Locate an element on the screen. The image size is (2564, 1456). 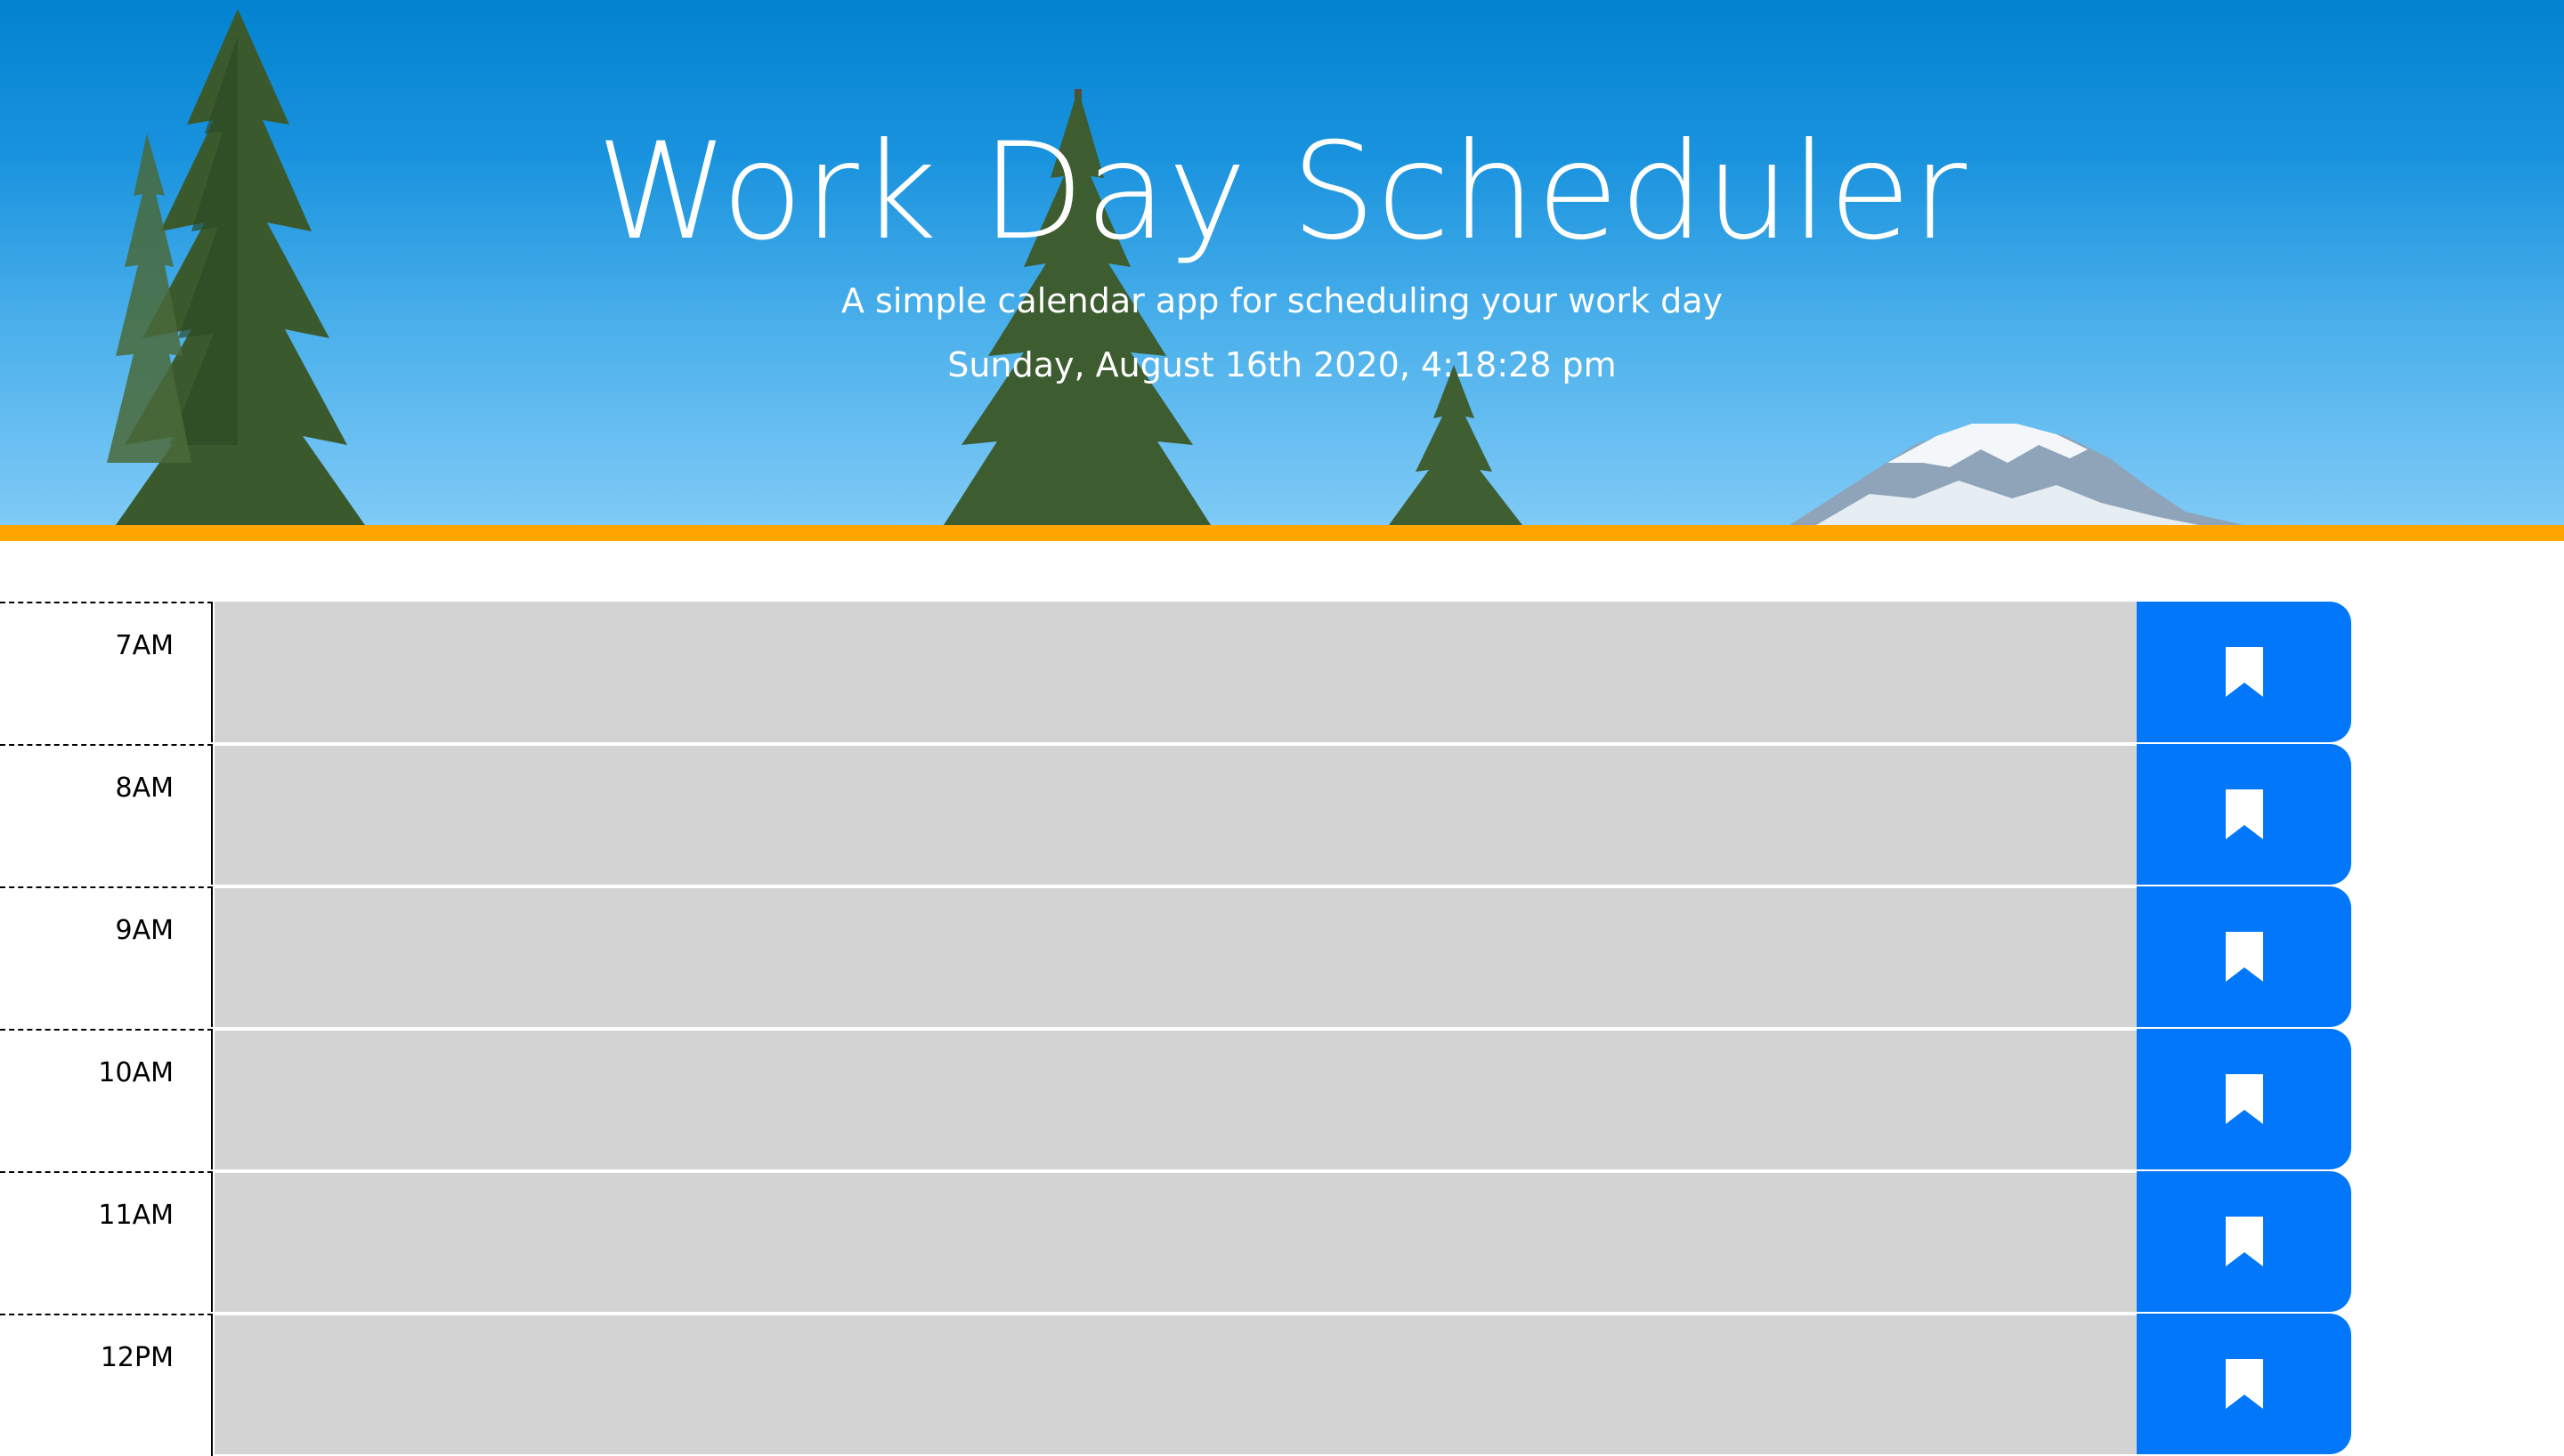
time-block-row: 10AM is located at coordinates (1282, 1100).